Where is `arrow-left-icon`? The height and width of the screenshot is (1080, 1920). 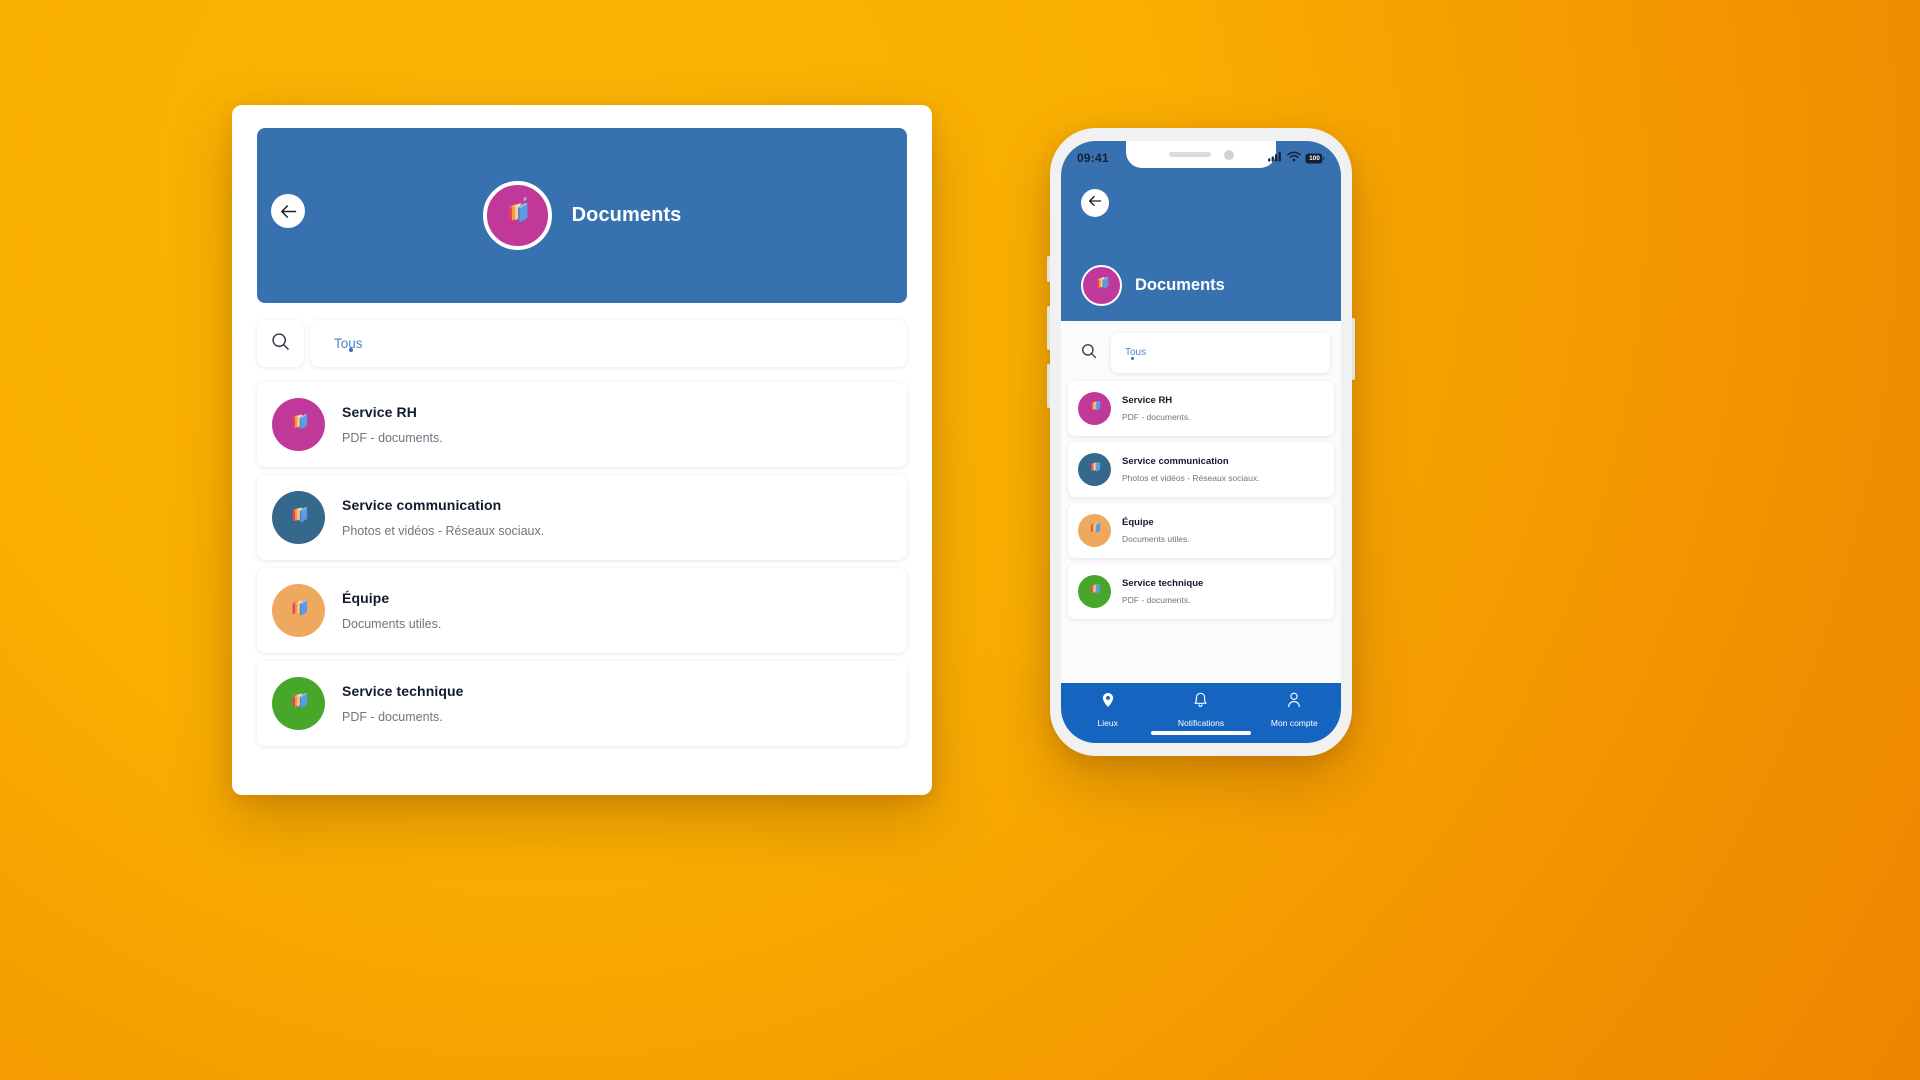
arrow-left-icon is located at coordinates (1095, 203).